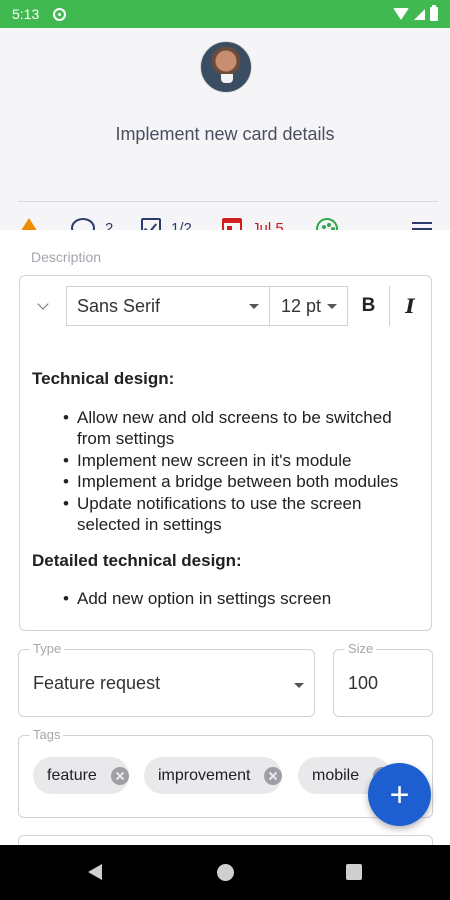 The height and width of the screenshot is (900, 450). I want to click on font-family-select: Sans Serif, so click(167, 306).